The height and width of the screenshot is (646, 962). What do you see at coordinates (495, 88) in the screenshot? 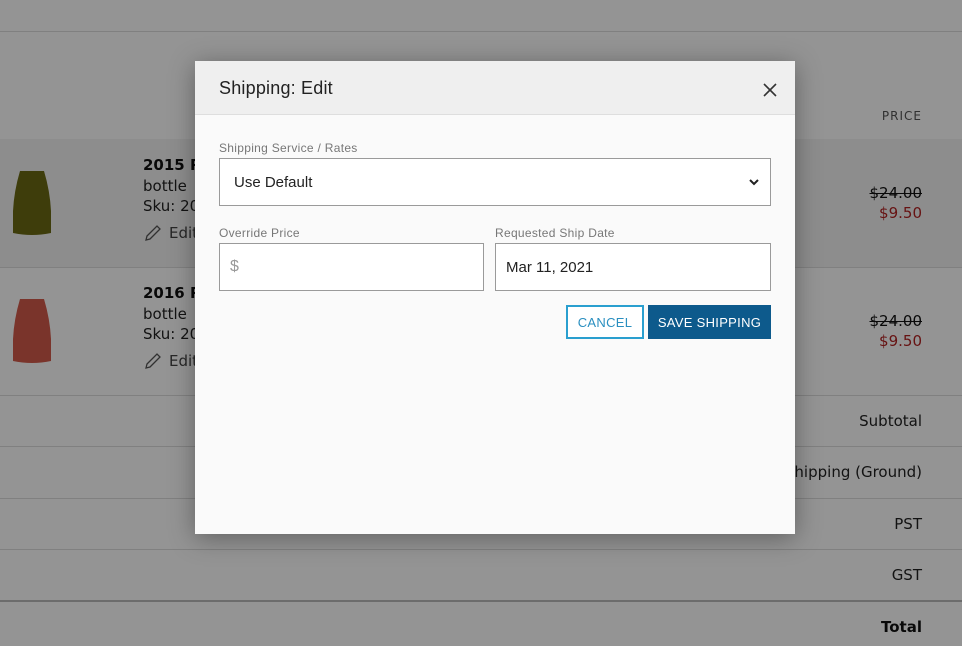
I see `modal-header: Shipping: Edit` at bounding box center [495, 88].